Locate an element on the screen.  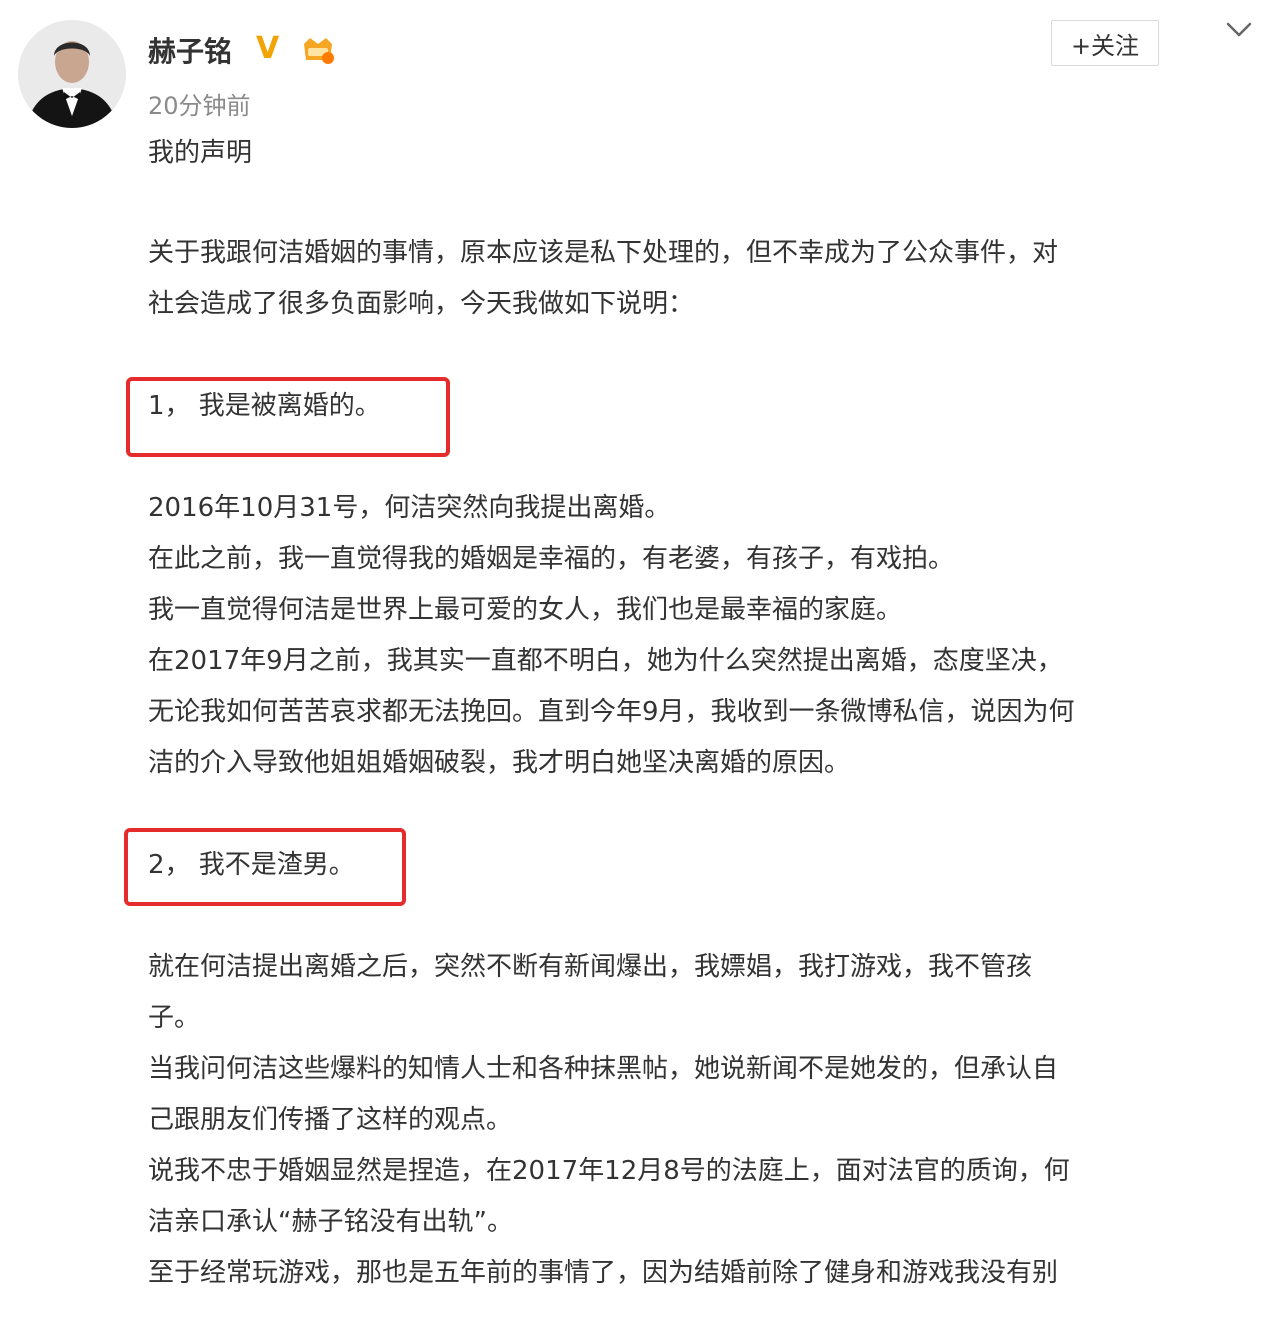
follow-button: +关注 is located at coordinates (1105, 43).